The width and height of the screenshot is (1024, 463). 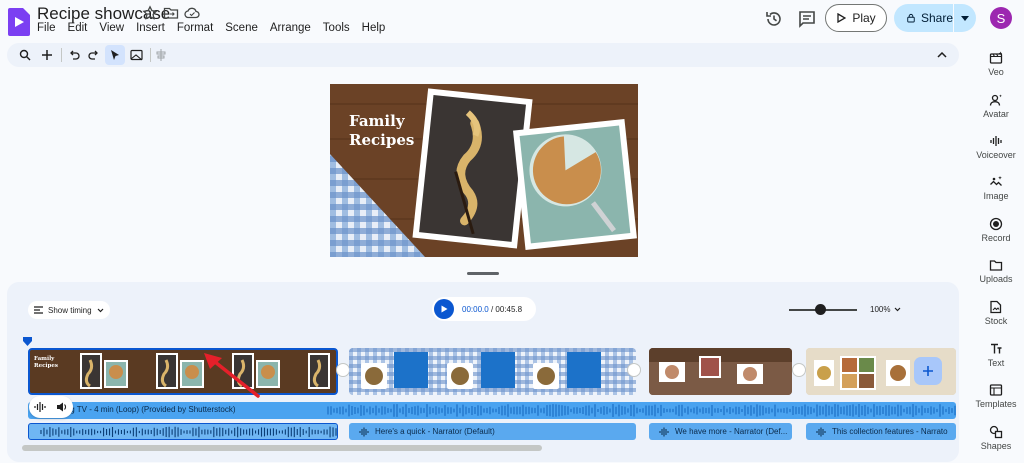 What do you see at coordinates (46, 28) in the screenshot?
I see `menu-file: File` at bounding box center [46, 28].